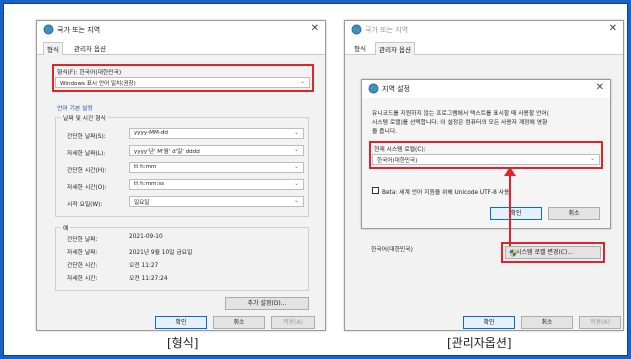  Describe the element at coordinates (460, 114) in the screenshot. I see `description-line: 유니코드를 지원하지 않는 프로그램에서 텍스트를 표시할 때 사용할 언어(` at that location.